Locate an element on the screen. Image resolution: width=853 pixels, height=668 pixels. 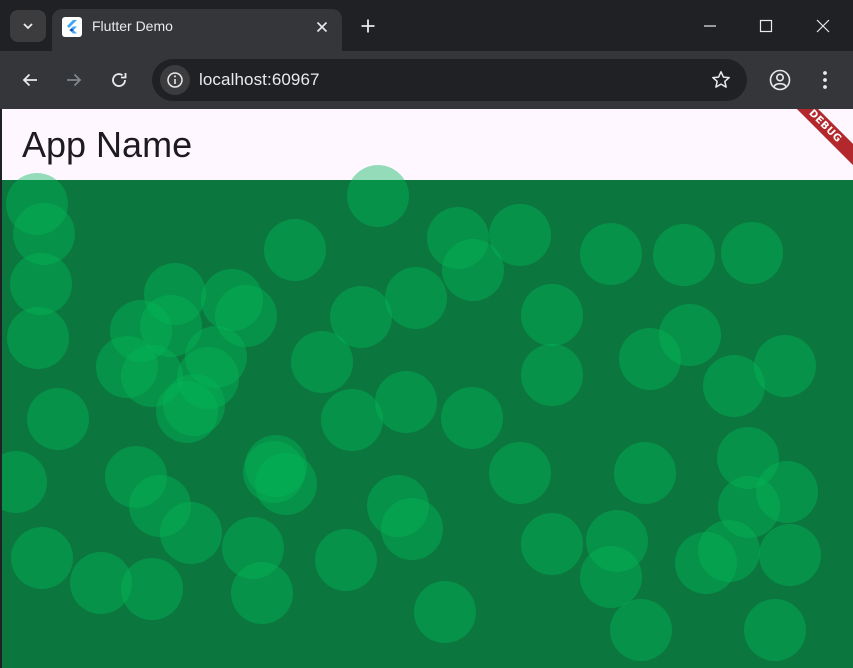
minimize-icon is located at coordinates (710, 26).